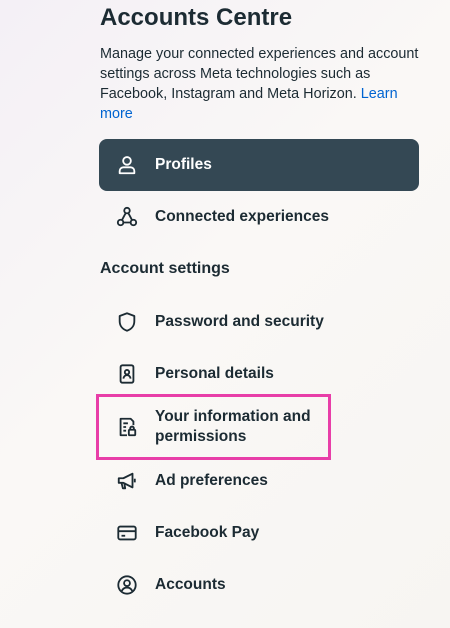  Describe the element at coordinates (214, 373) in the screenshot. I see `settings-item-label: Personal details` at that location.